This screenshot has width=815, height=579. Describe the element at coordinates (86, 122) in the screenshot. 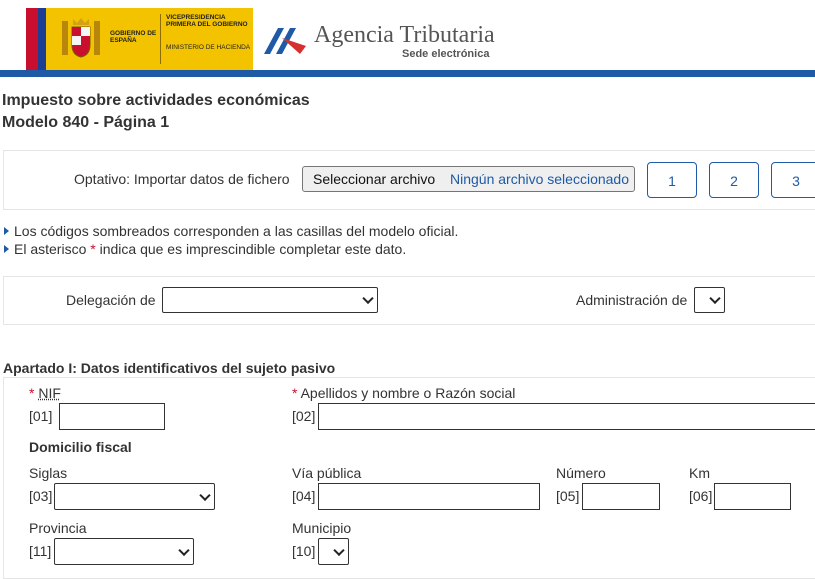

I see `page-title-line2: Modelo 840 - Página 1` at that location.